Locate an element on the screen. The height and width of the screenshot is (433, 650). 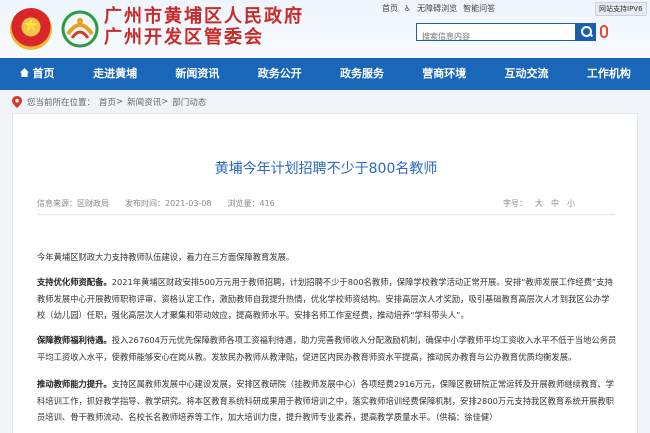
meta-views: 浏览量：416 is located at coordinates (251, 203).